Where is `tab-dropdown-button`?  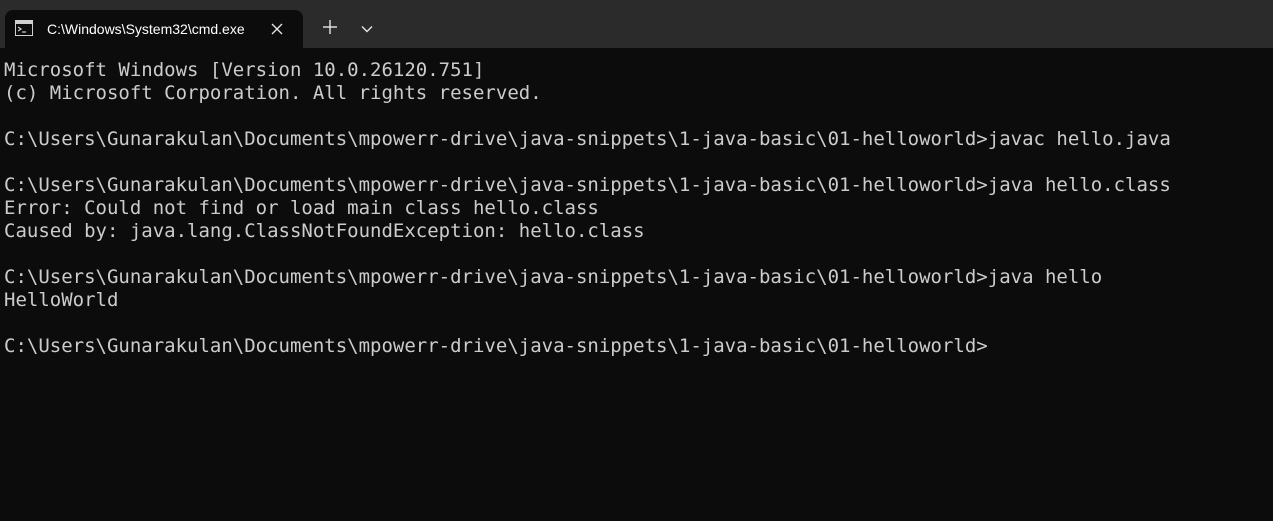
tab-dropdown-button is located at coordinates (367, 29).